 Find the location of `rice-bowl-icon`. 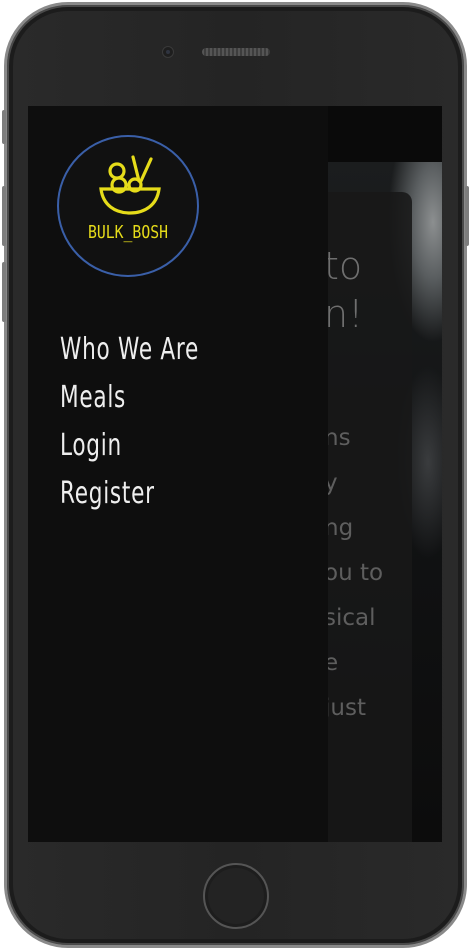

rice-bowl-icon is located at coordinates (130, 185).